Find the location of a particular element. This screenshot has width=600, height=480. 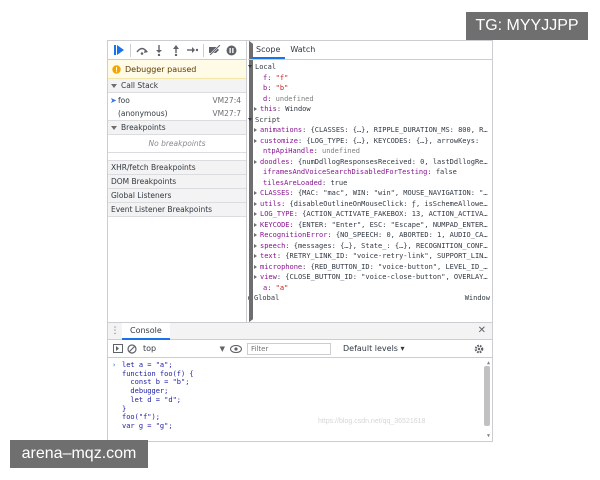

live-expression-eye-icon is located at coordinates (236, 349).